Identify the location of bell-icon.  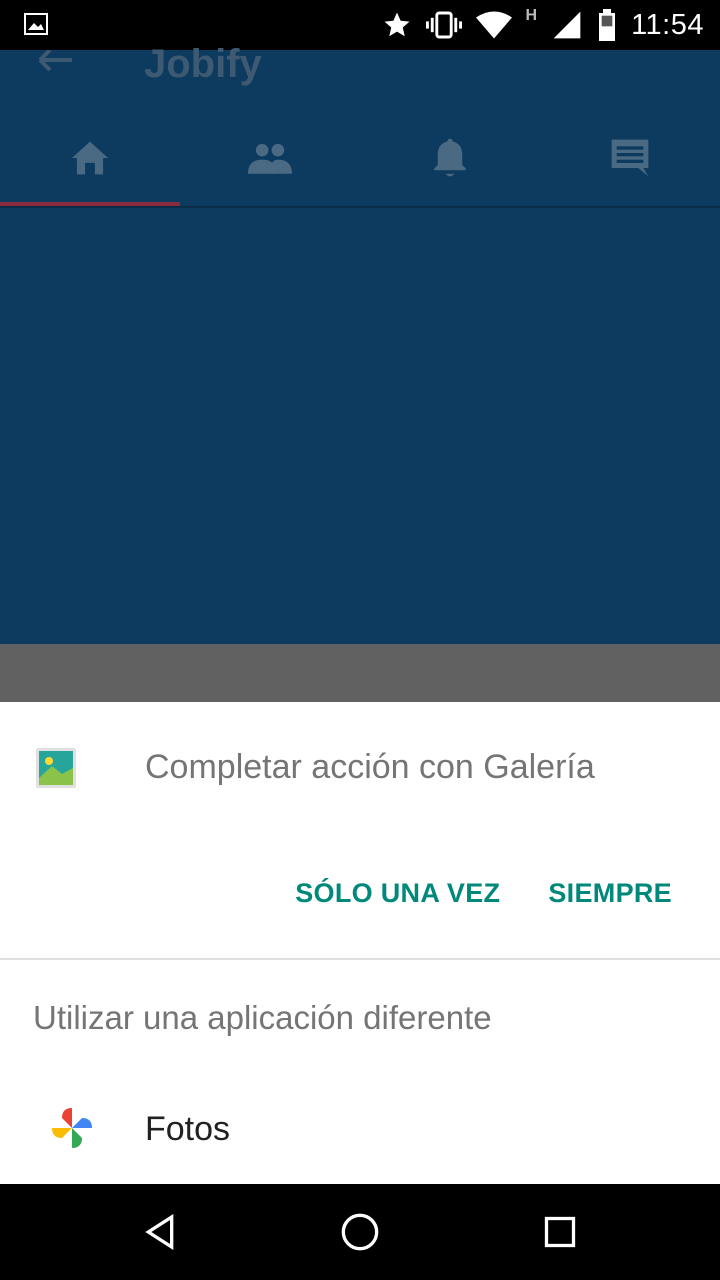
(450, 157).